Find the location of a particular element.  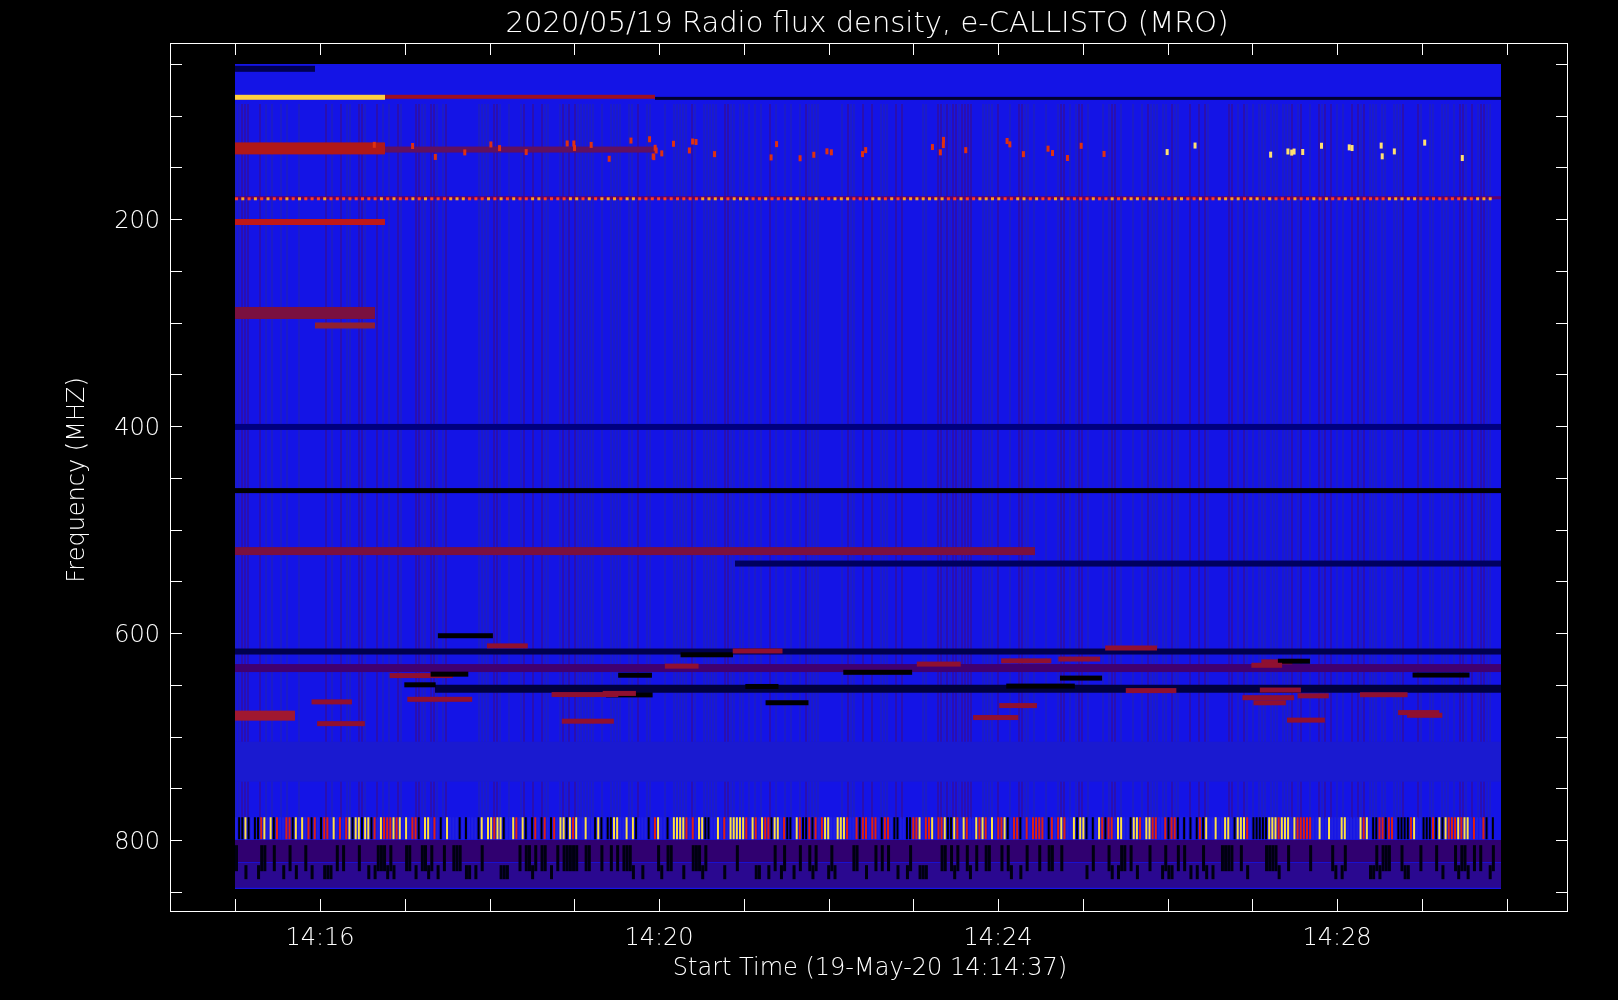

axis-label: Start Time (19-May-20 14:14:37) is located at coordinates (870, 967).